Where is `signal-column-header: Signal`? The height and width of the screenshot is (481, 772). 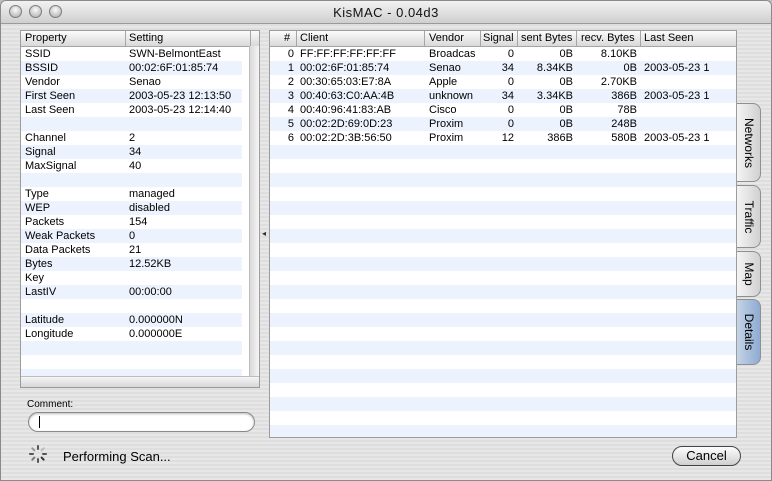
signal-column-header: Signal is located at coordinates (498, 38).